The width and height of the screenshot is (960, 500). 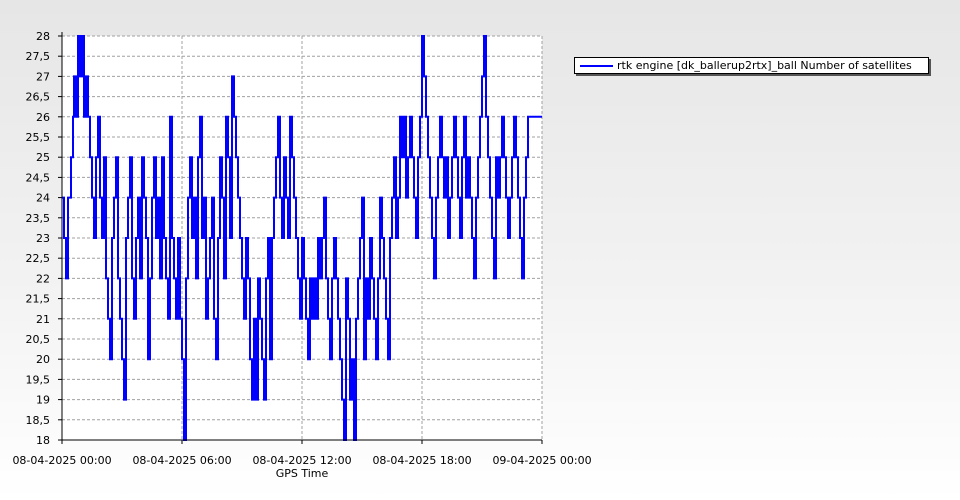 What do you see at coordinates (43, 76) in the screenshot?
I see `y-tick-label: 27` at bounding box center [43, 76].